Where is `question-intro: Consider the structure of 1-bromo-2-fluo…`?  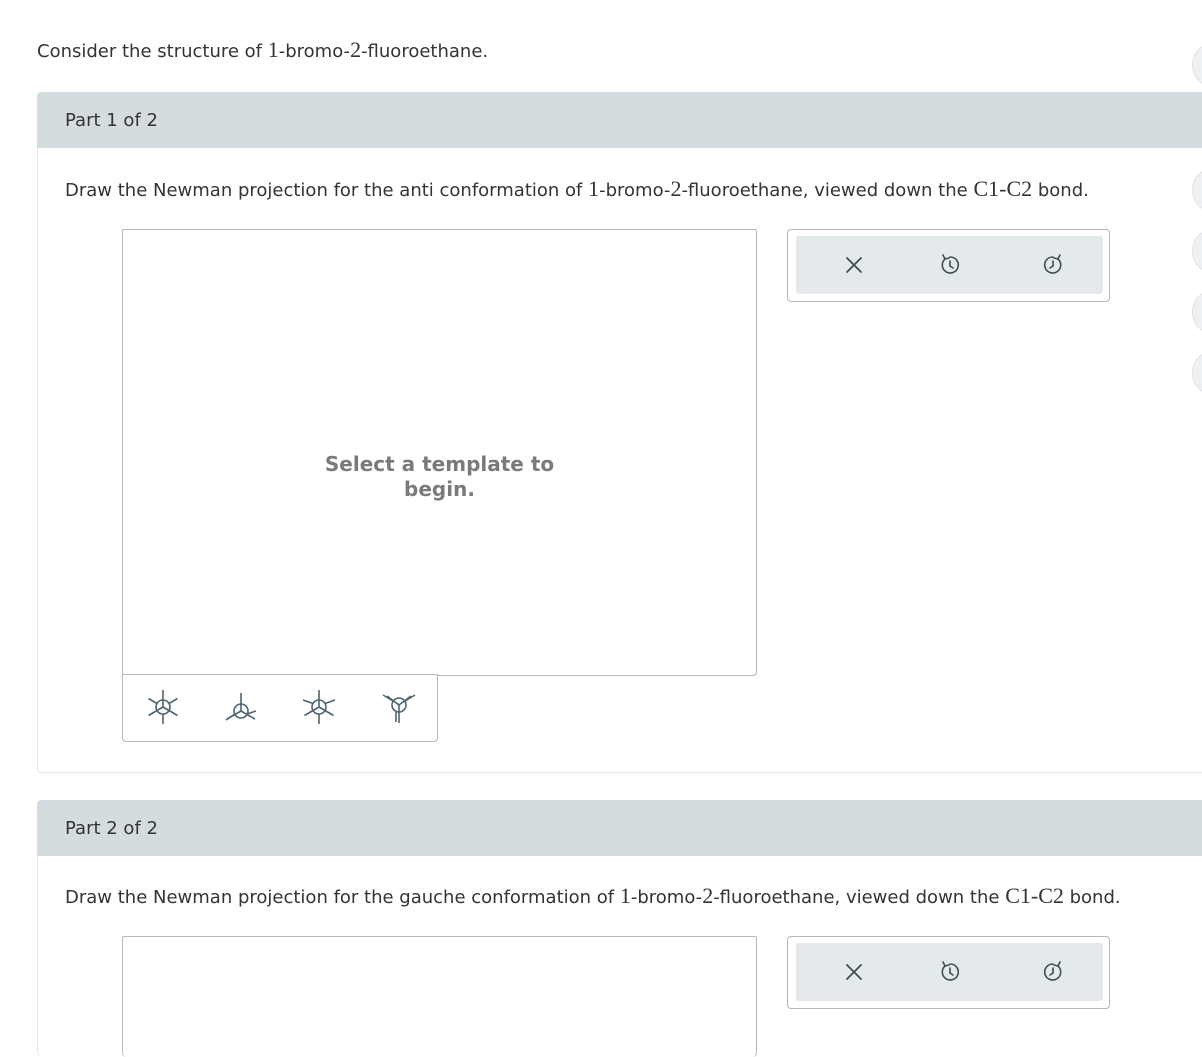
question-intro: Consider the structure of 1-bromo-2-fluo… is located at coordinates (263, 49).